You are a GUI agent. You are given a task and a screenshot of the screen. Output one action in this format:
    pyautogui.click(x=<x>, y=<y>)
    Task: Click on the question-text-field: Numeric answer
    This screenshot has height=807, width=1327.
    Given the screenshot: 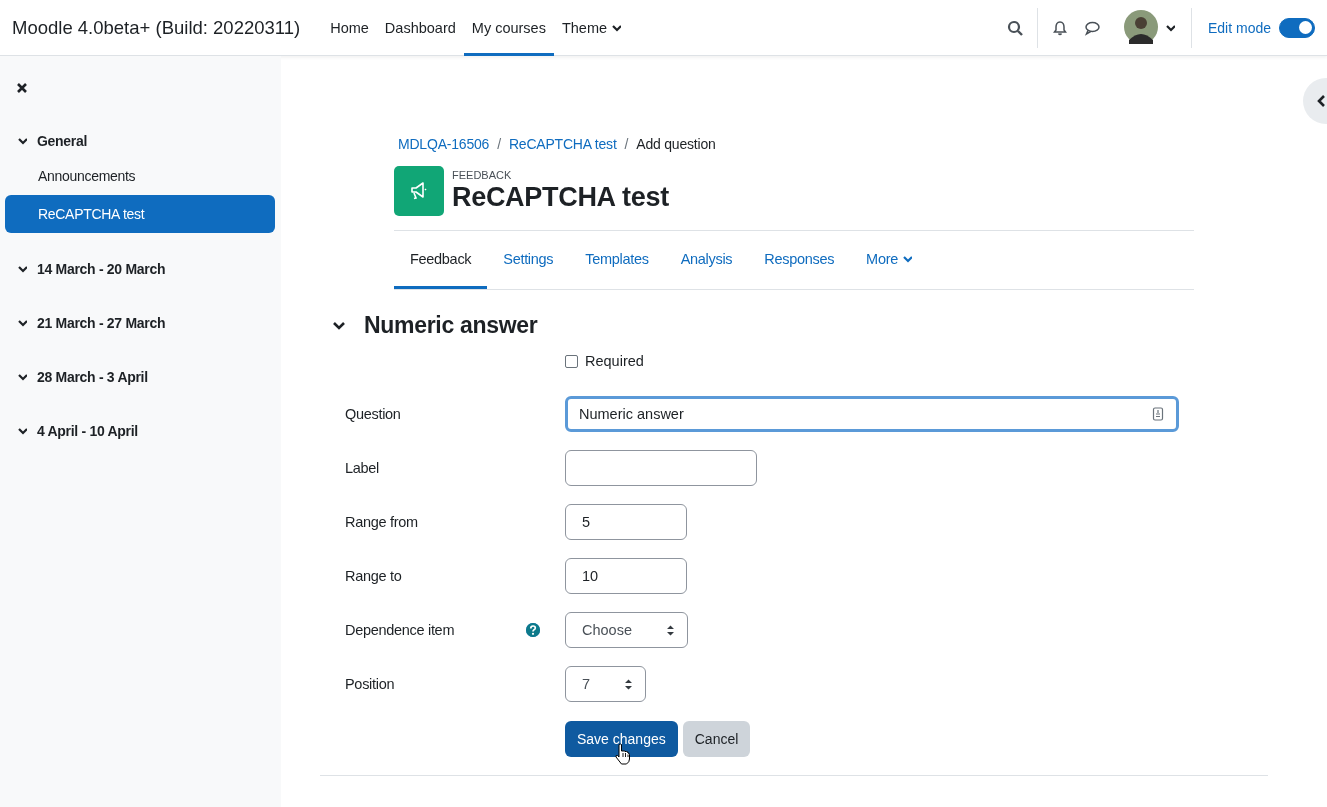 What is the action you would take?
    pyautogui.click(x=872, y=414)
    